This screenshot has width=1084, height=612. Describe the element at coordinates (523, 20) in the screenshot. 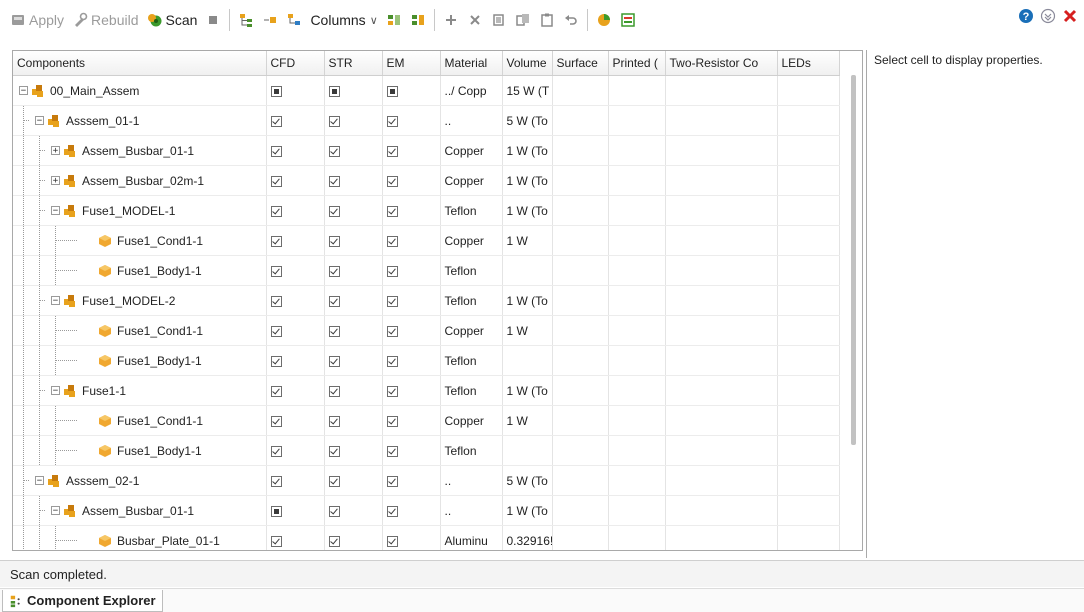

I see `duplicate-button` at that location.